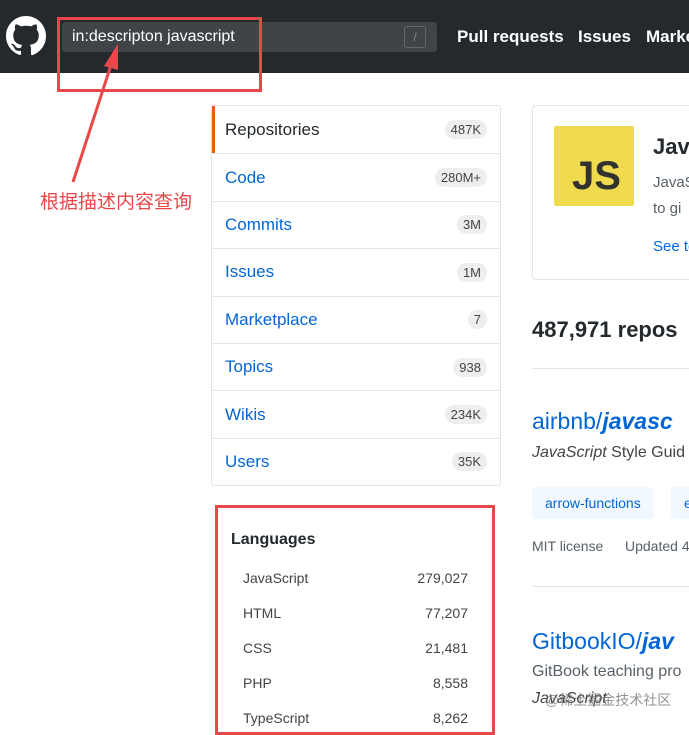  Describe the element at coordinates (94, 113) in the screenshot. I see `annotation-arrow-icon` at that location.